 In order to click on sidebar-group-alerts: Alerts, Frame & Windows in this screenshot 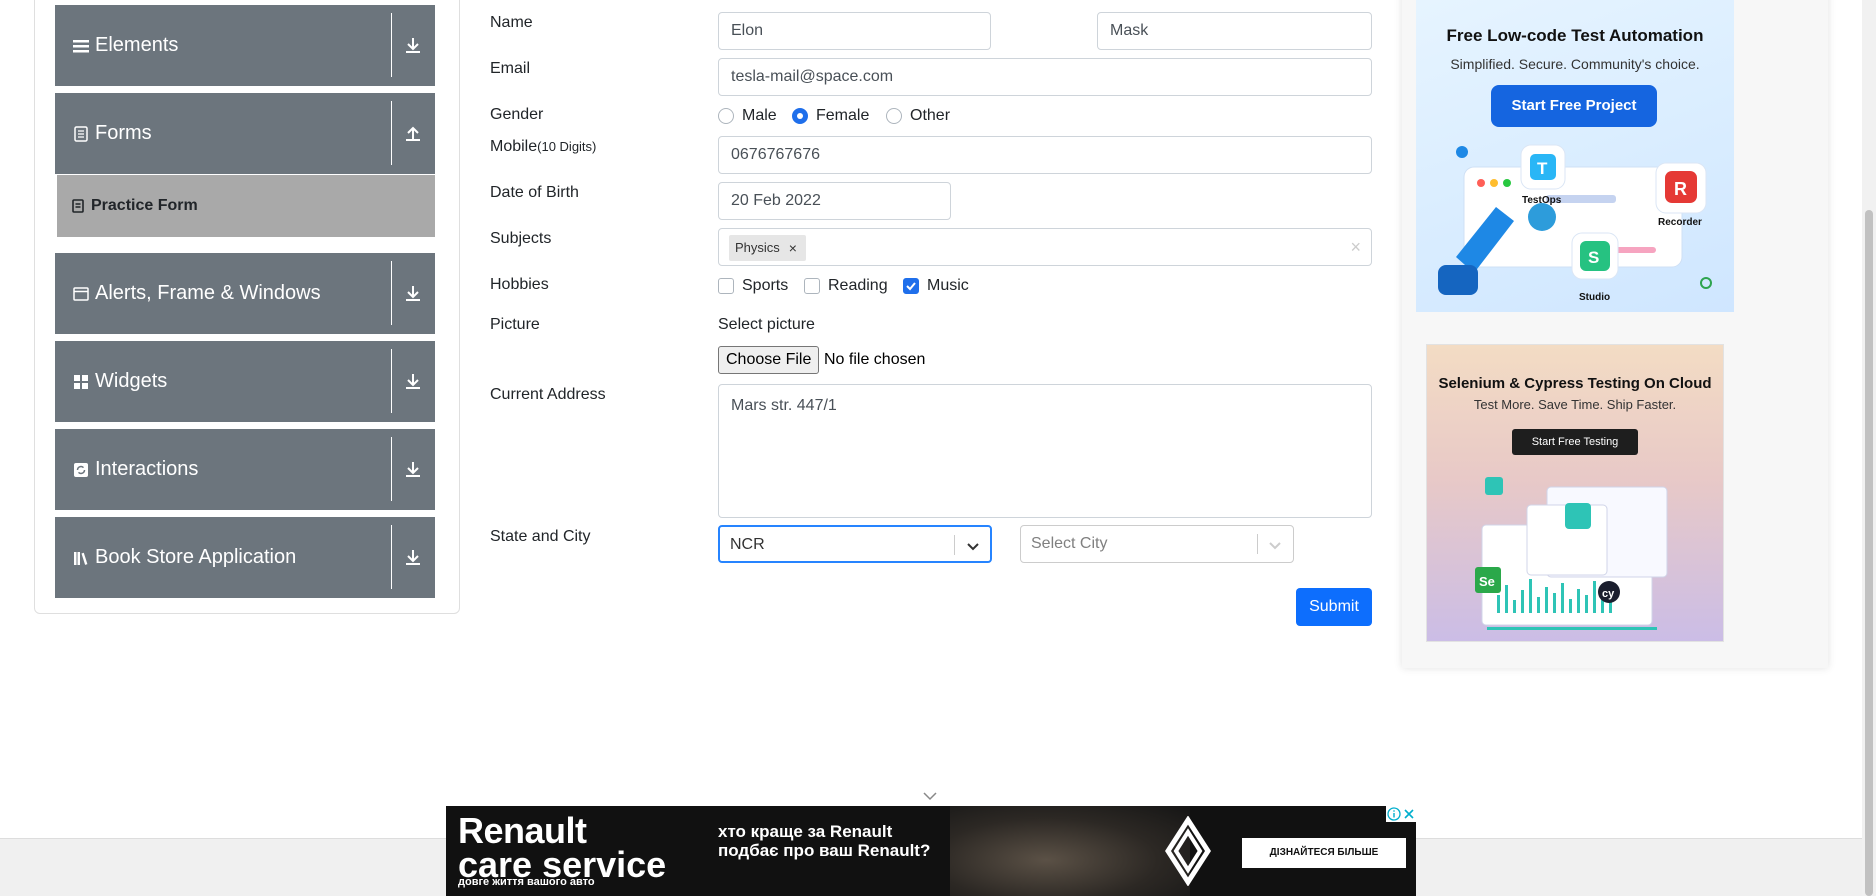, I will do `click(245, 293)`.